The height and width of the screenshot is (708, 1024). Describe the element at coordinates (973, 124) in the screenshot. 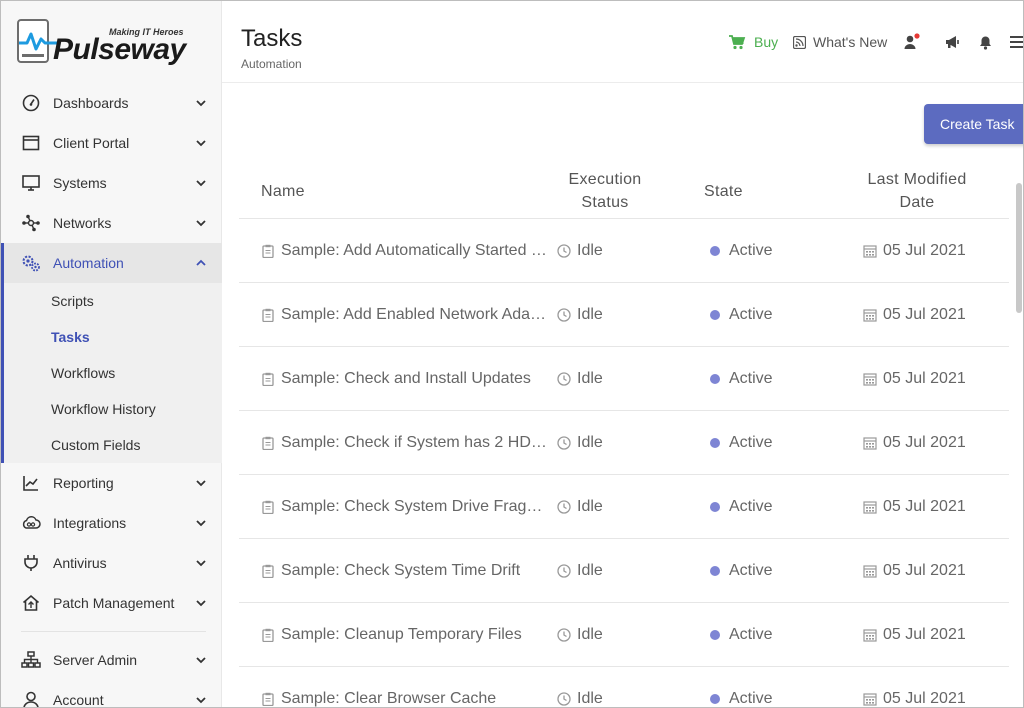

I see `create-task-button: Create Task` at that location.